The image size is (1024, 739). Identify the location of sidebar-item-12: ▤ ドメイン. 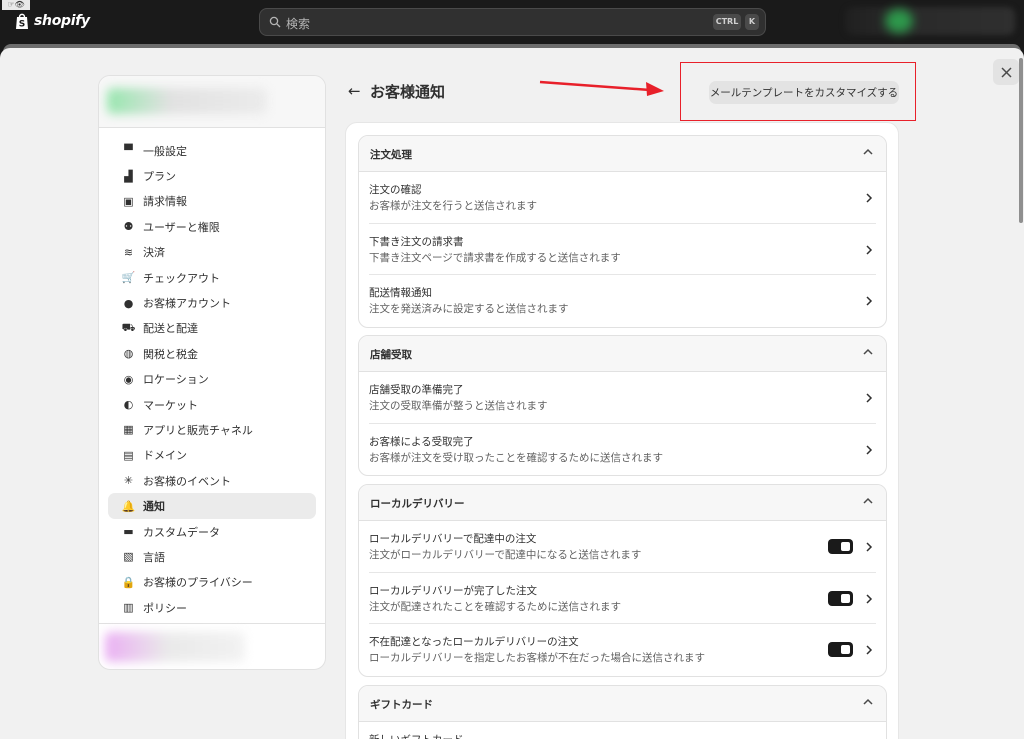
(212, 455).